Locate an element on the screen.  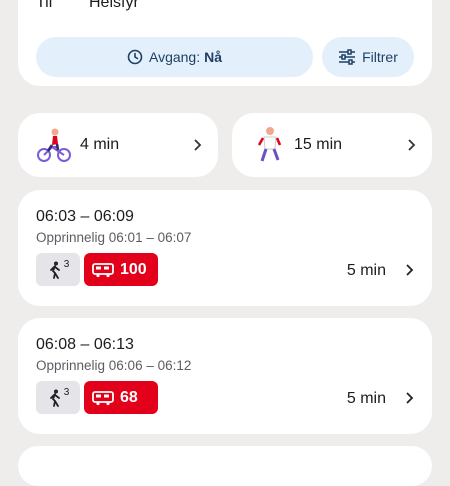
filter-label: Filtrer is located at coordinates (380, 57).